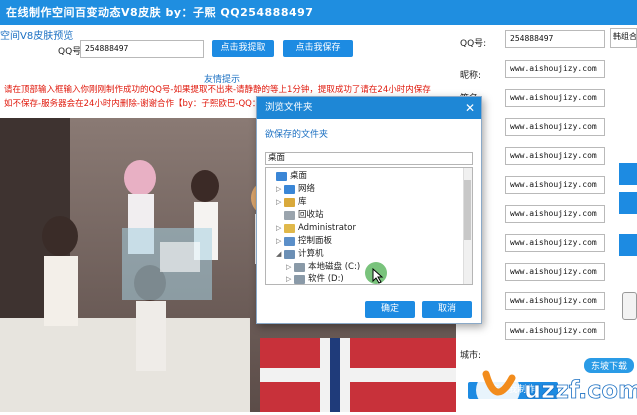 This screenshot has width=637, height=415. I want to click on recycle-bin-icon, so click(289, 215).